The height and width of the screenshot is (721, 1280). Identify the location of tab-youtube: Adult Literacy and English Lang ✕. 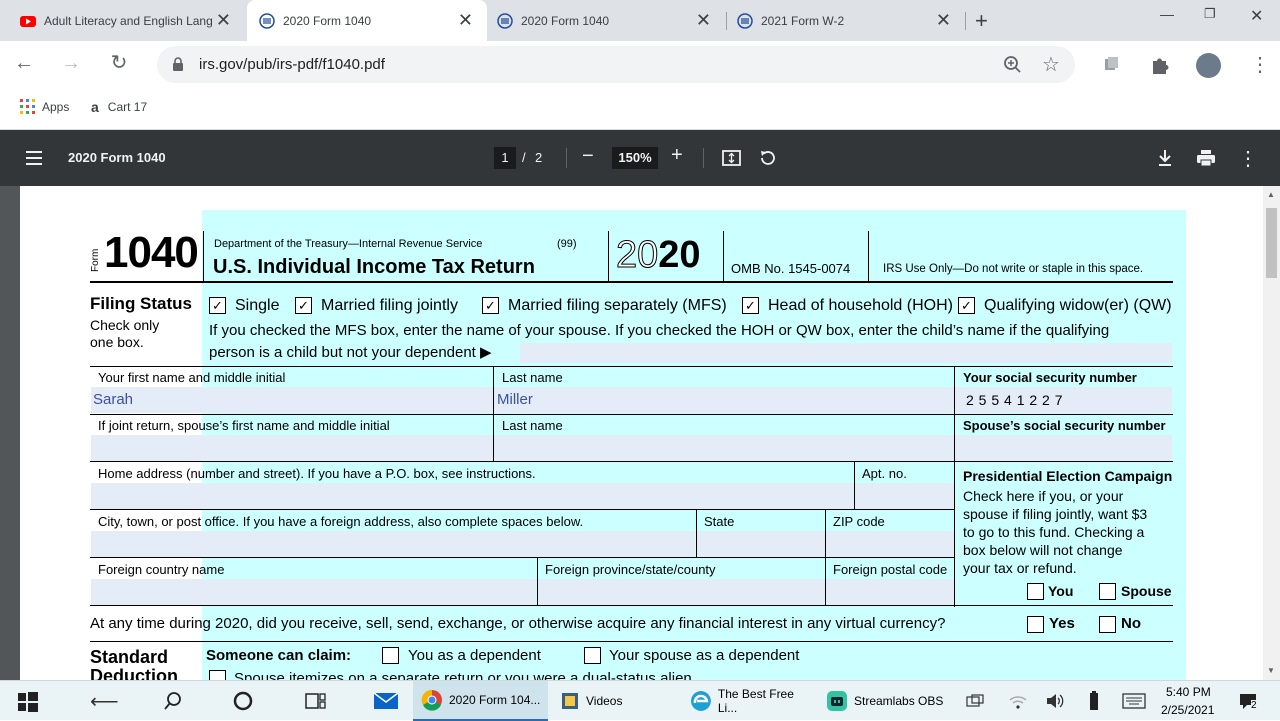
(122, 20).